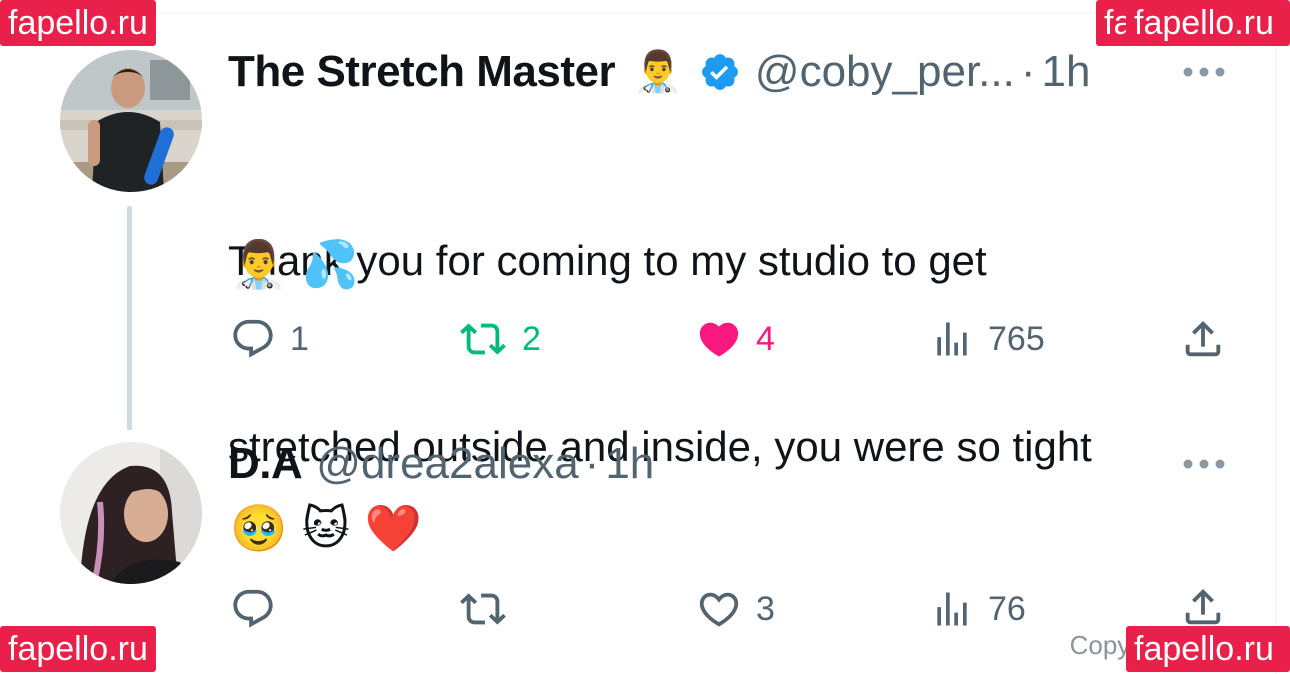 This screenshot has width=1290, height=674. I want to click on watermark-bottom-right: fapello.ru, so click(1208, 649).